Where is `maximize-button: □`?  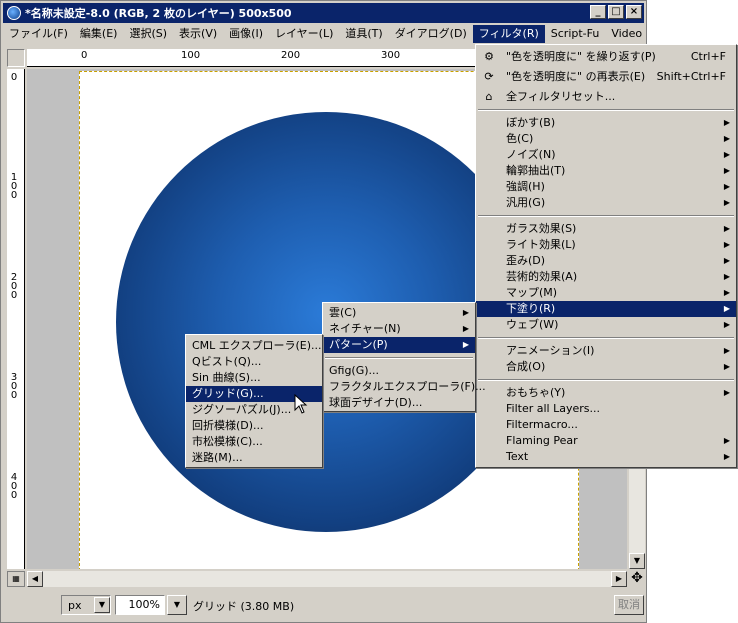
maximize-button: □ is located at coordinates (616, 12).